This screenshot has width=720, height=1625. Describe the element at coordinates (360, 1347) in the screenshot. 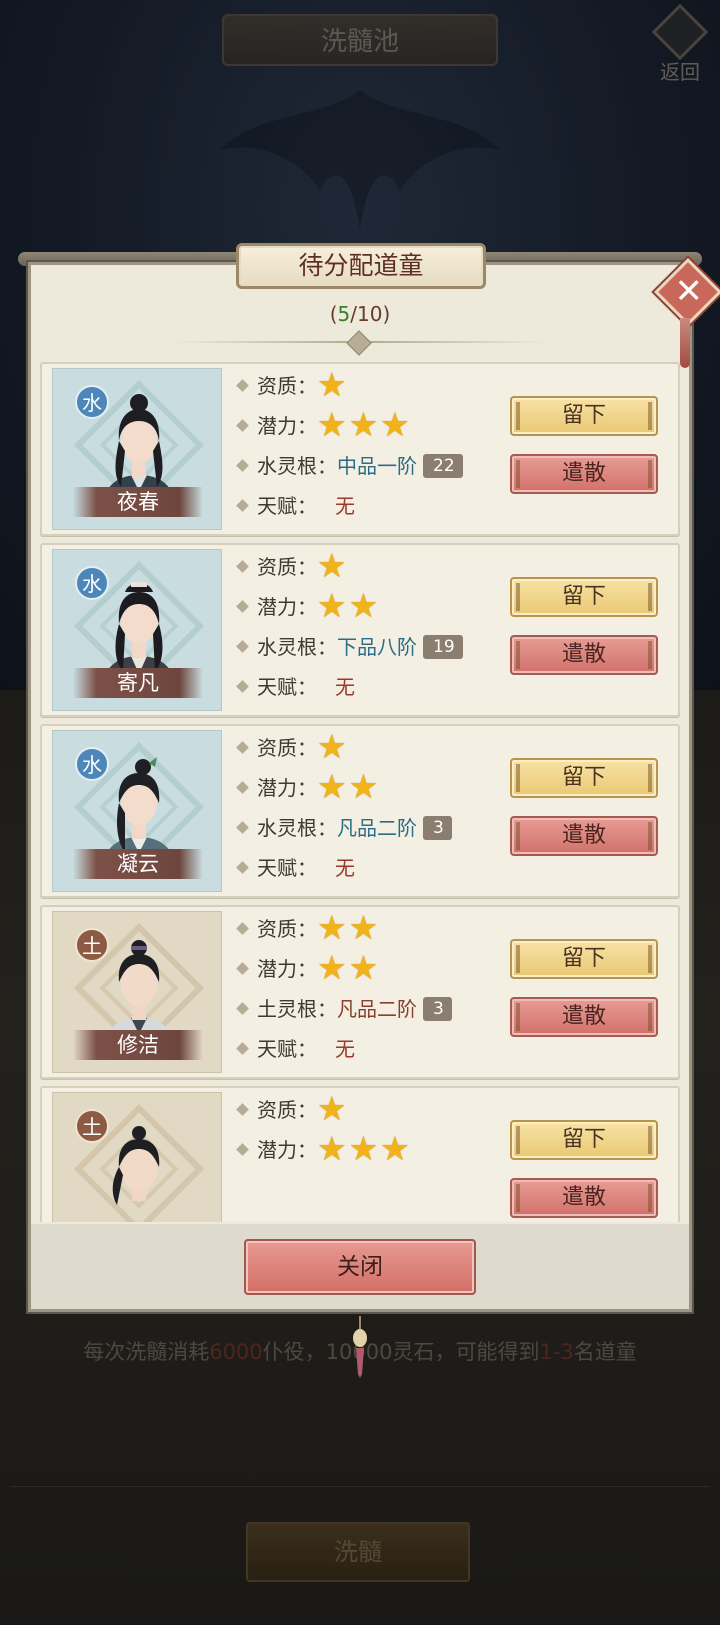

I see `bell-tassel-icon` at that location.